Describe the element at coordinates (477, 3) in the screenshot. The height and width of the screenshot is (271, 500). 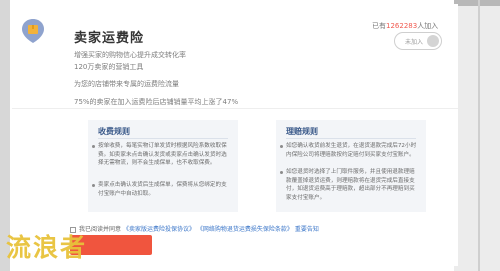
I see `scroll-top-bar` at that location.